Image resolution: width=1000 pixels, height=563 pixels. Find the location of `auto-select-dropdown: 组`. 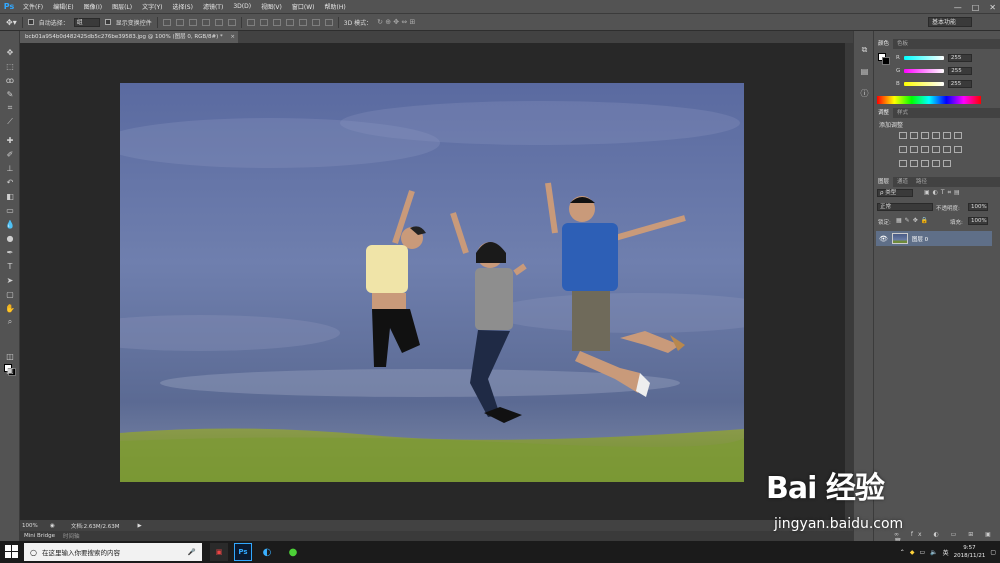

auto-select-dropdown: 组 is located at coordinates (86, 22).